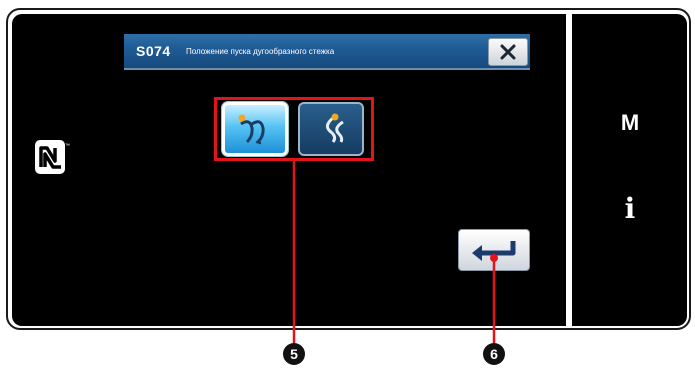  I want to click on callout-leader-lines, so click(395, 252).